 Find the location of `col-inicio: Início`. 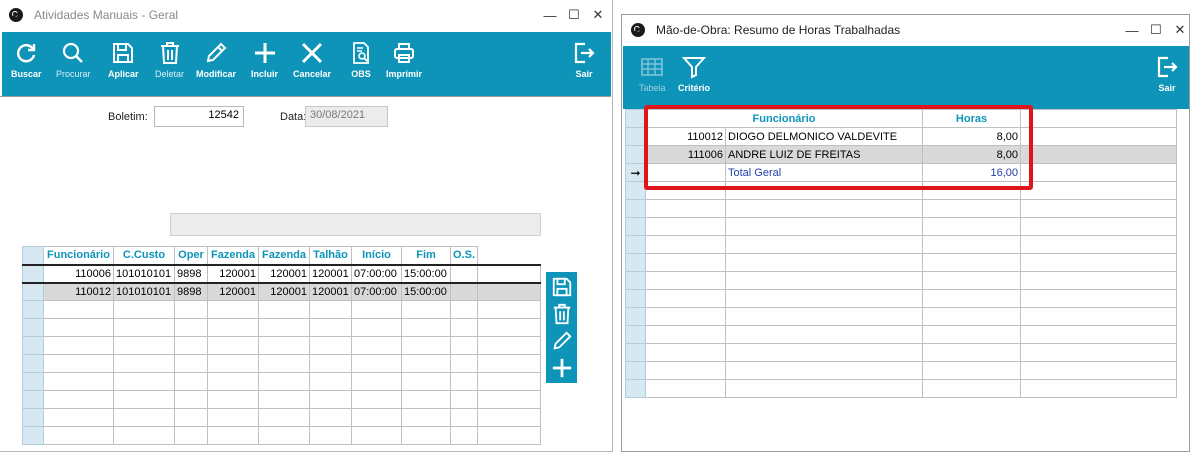

col-inicio: Início is located at coordinates (376, 255).